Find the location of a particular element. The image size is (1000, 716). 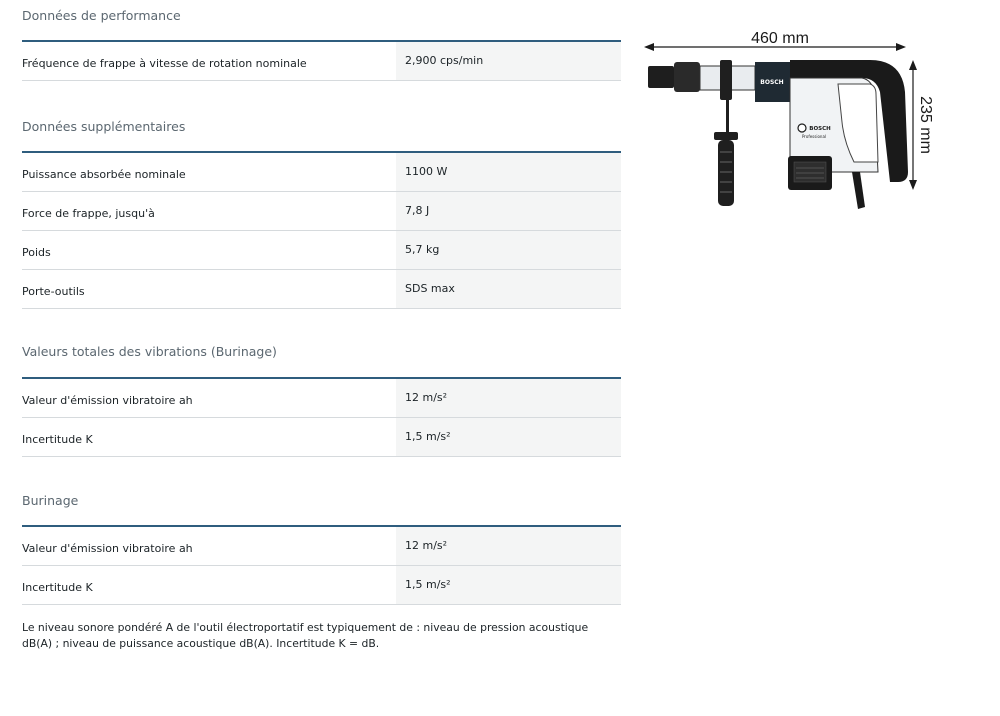

section-title: Données supplémentaires is located at coordinates (104, 126).